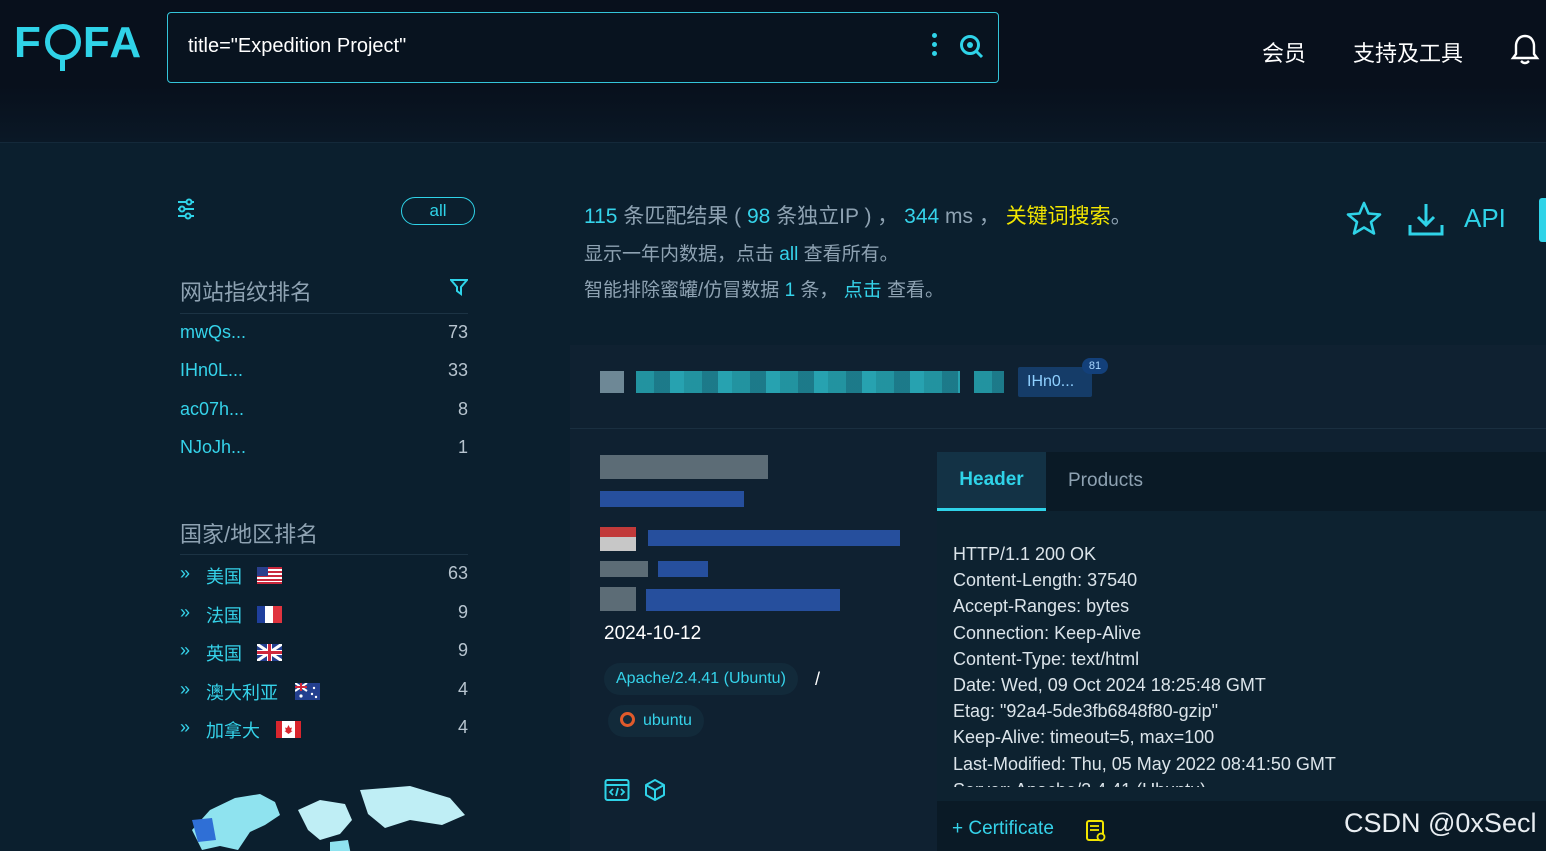  I want to click on country-row: » 澳大利亚 4, so click(324, 690).